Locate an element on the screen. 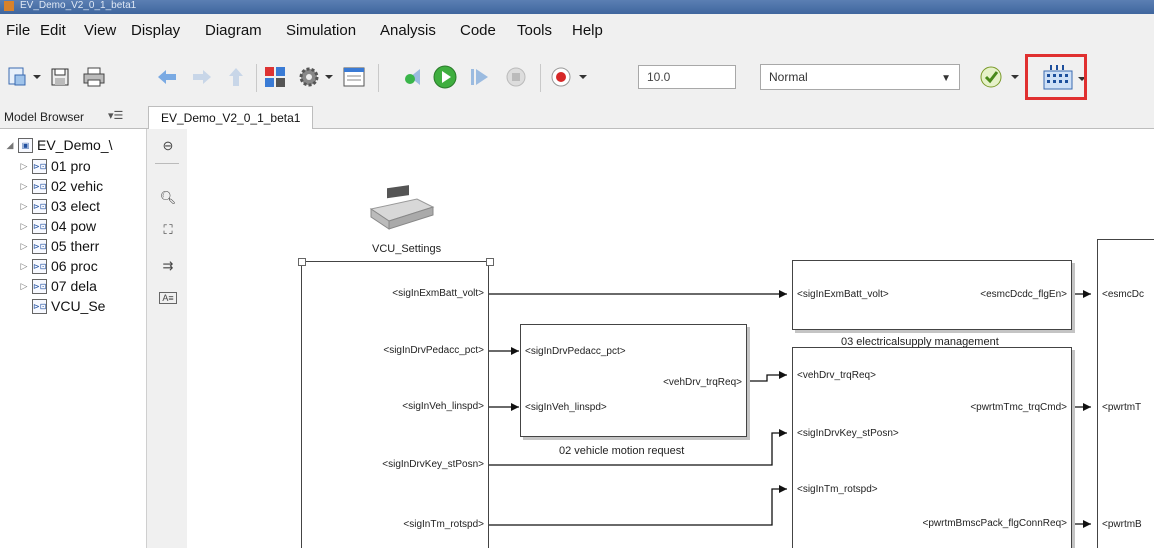 Image resolution: width=1154 pixels, height=548 pixels. record-button is located at coordinates (570, 77).